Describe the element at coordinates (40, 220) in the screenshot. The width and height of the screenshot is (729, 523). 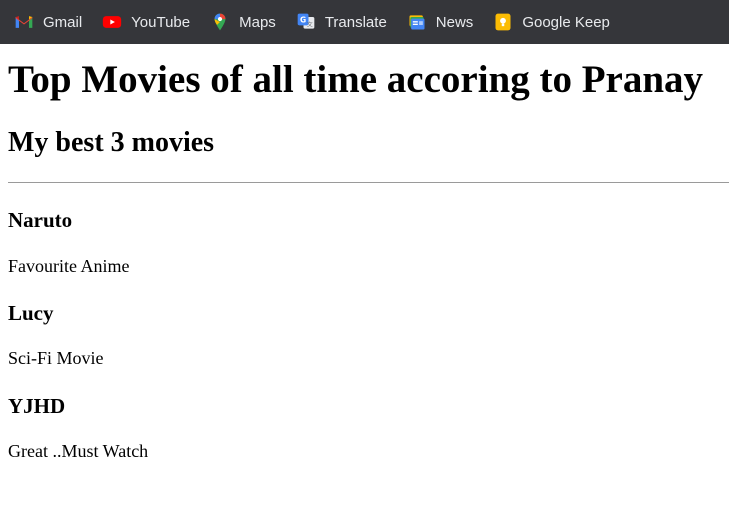
I see `movie-title: Naruto` at that location.